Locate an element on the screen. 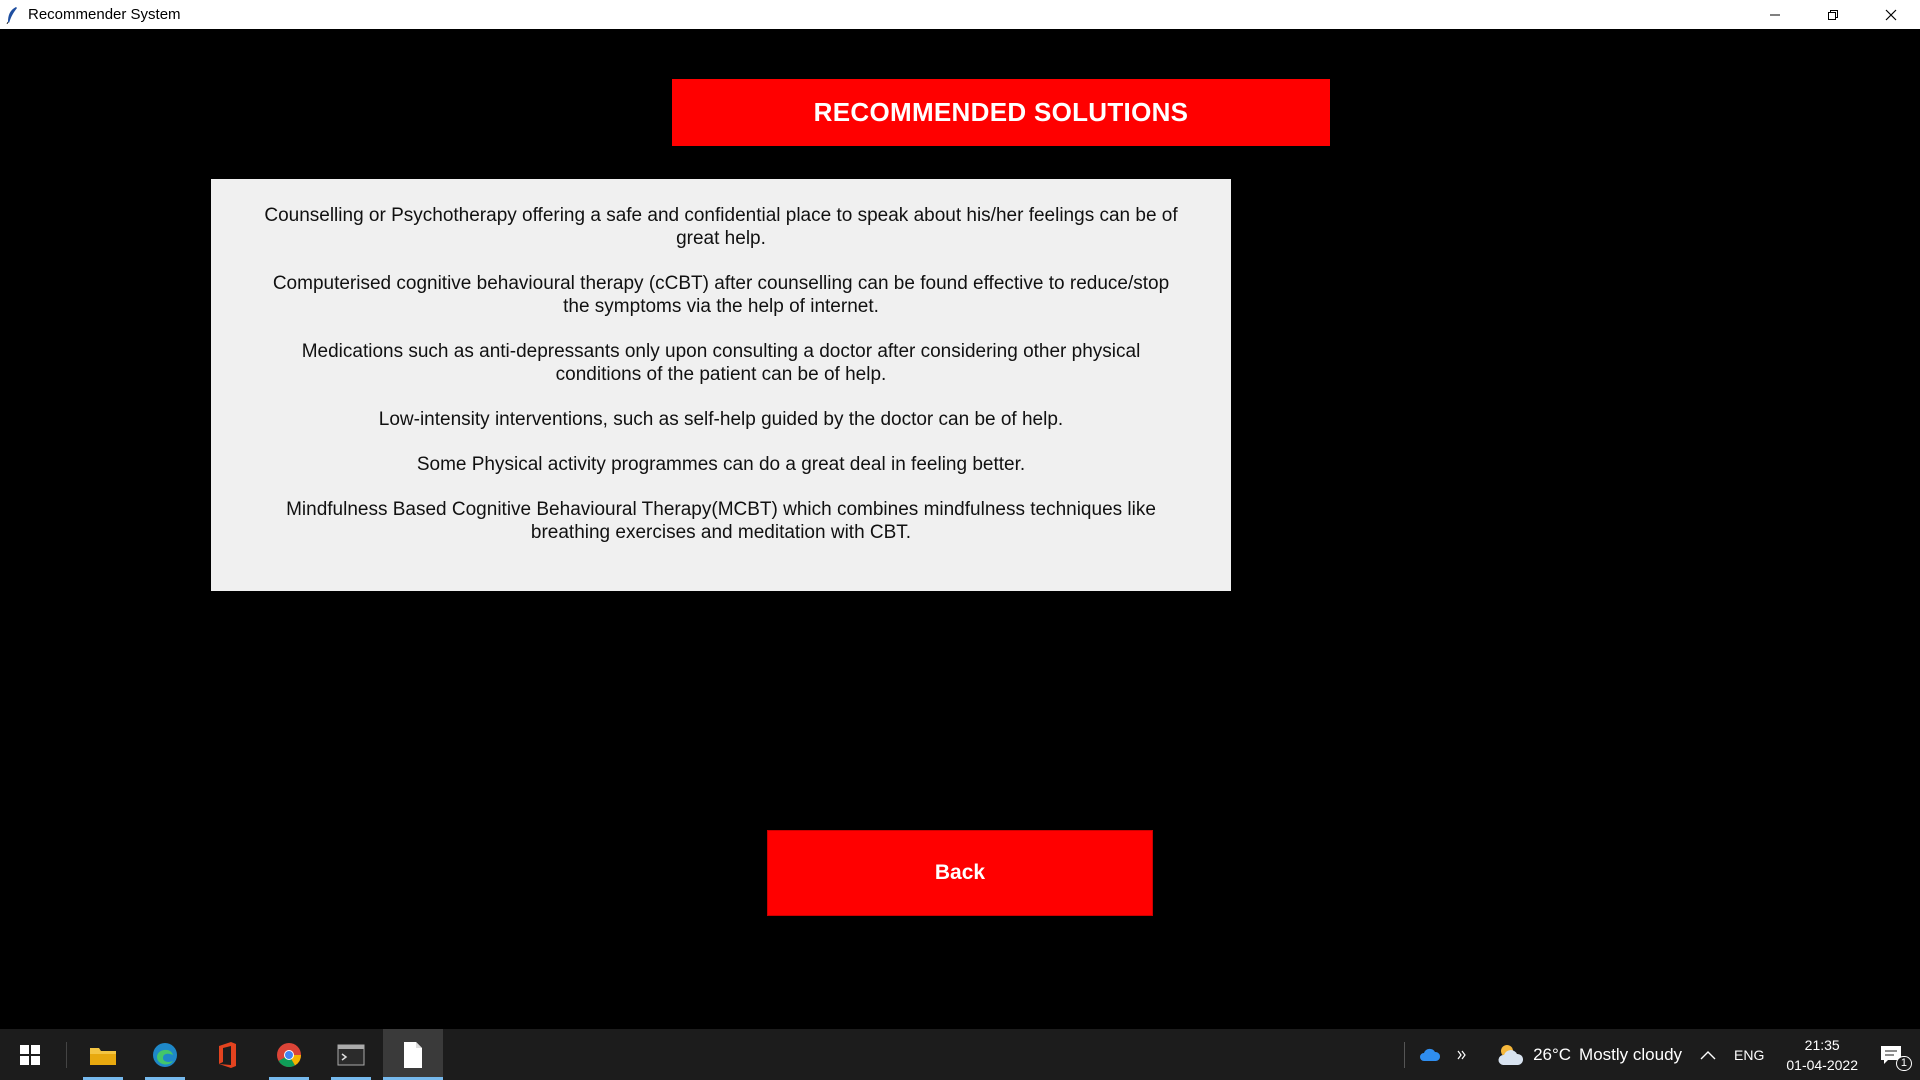 The image size is (1920, 1080). start-button is located at coordinates (30, 1054).